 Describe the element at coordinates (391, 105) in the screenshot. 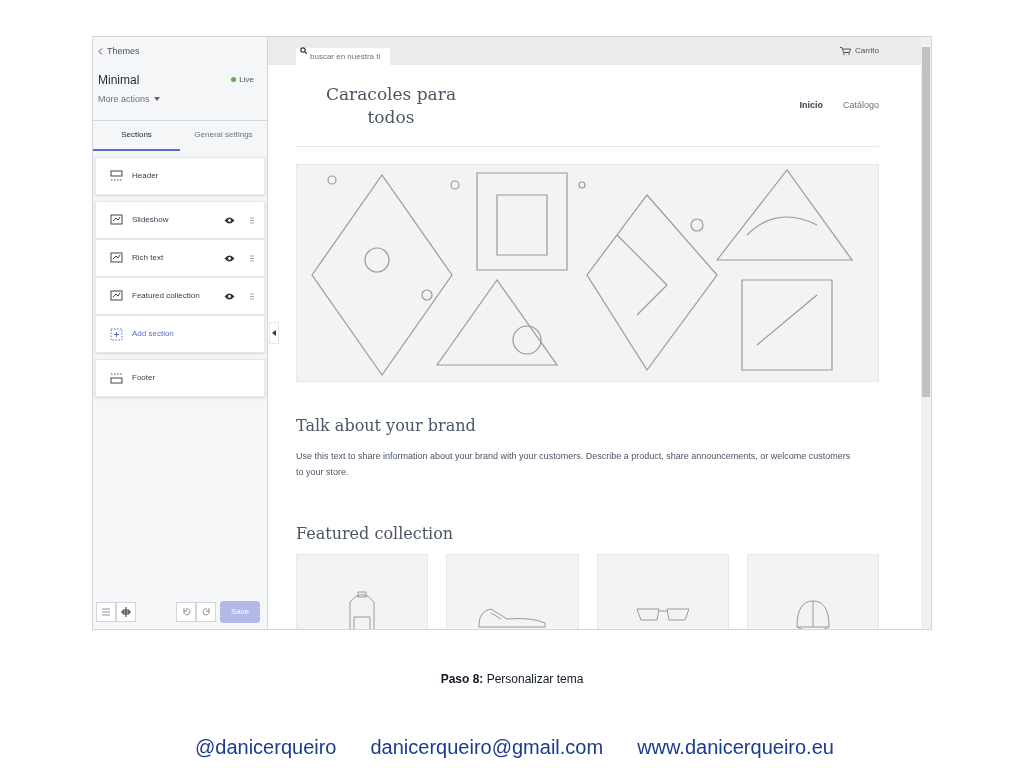

I see `store-name: Caracoles para todos` at that location.